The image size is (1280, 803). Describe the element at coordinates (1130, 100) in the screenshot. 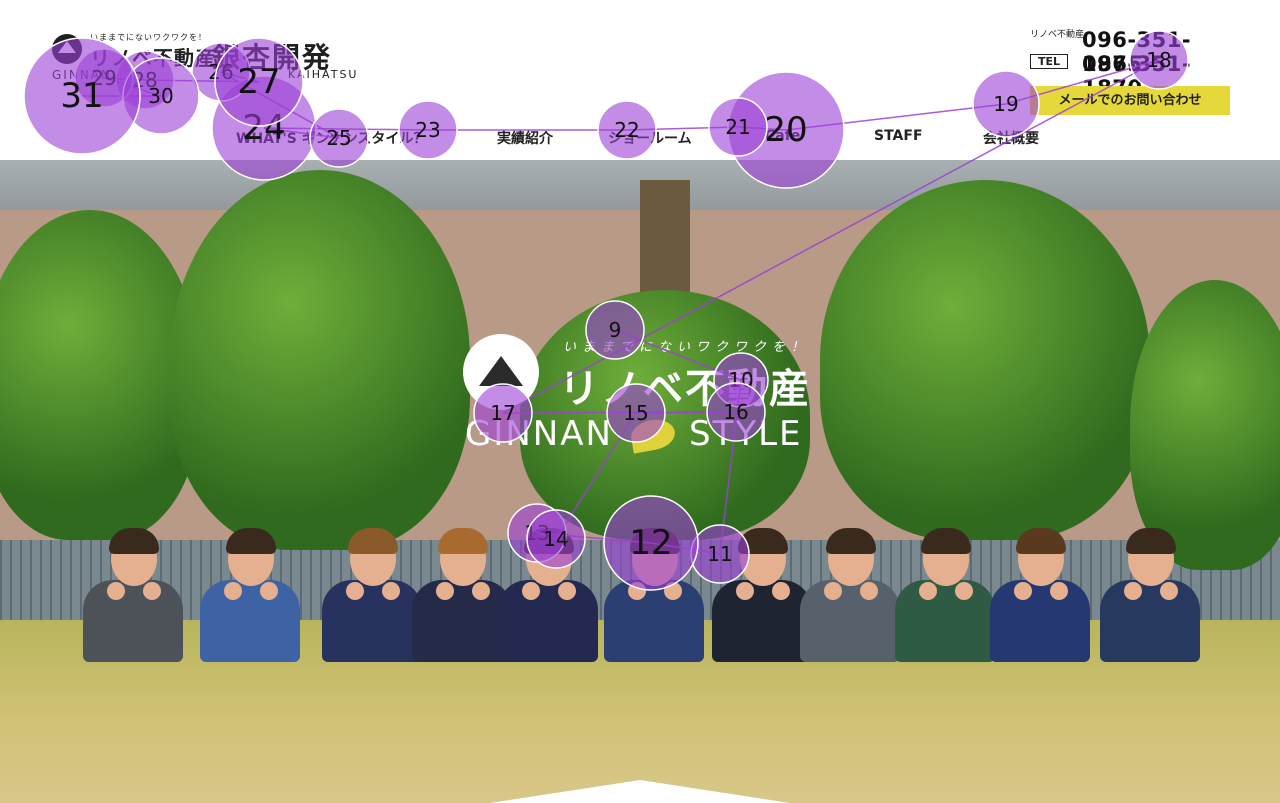

I see `mail-contact-button: メールでのお問い合わせ` at that location.